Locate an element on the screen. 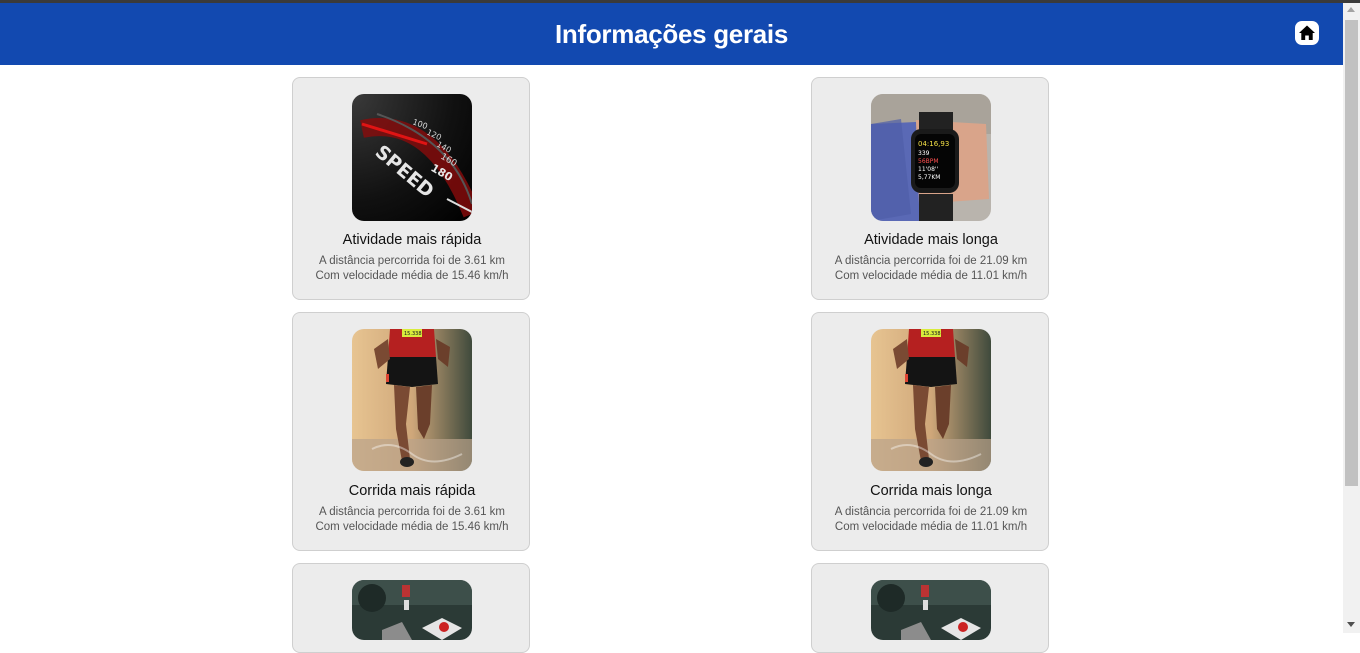 This screenshot has height=653, width=1360. home-button is located at coordinates (1307, 33).